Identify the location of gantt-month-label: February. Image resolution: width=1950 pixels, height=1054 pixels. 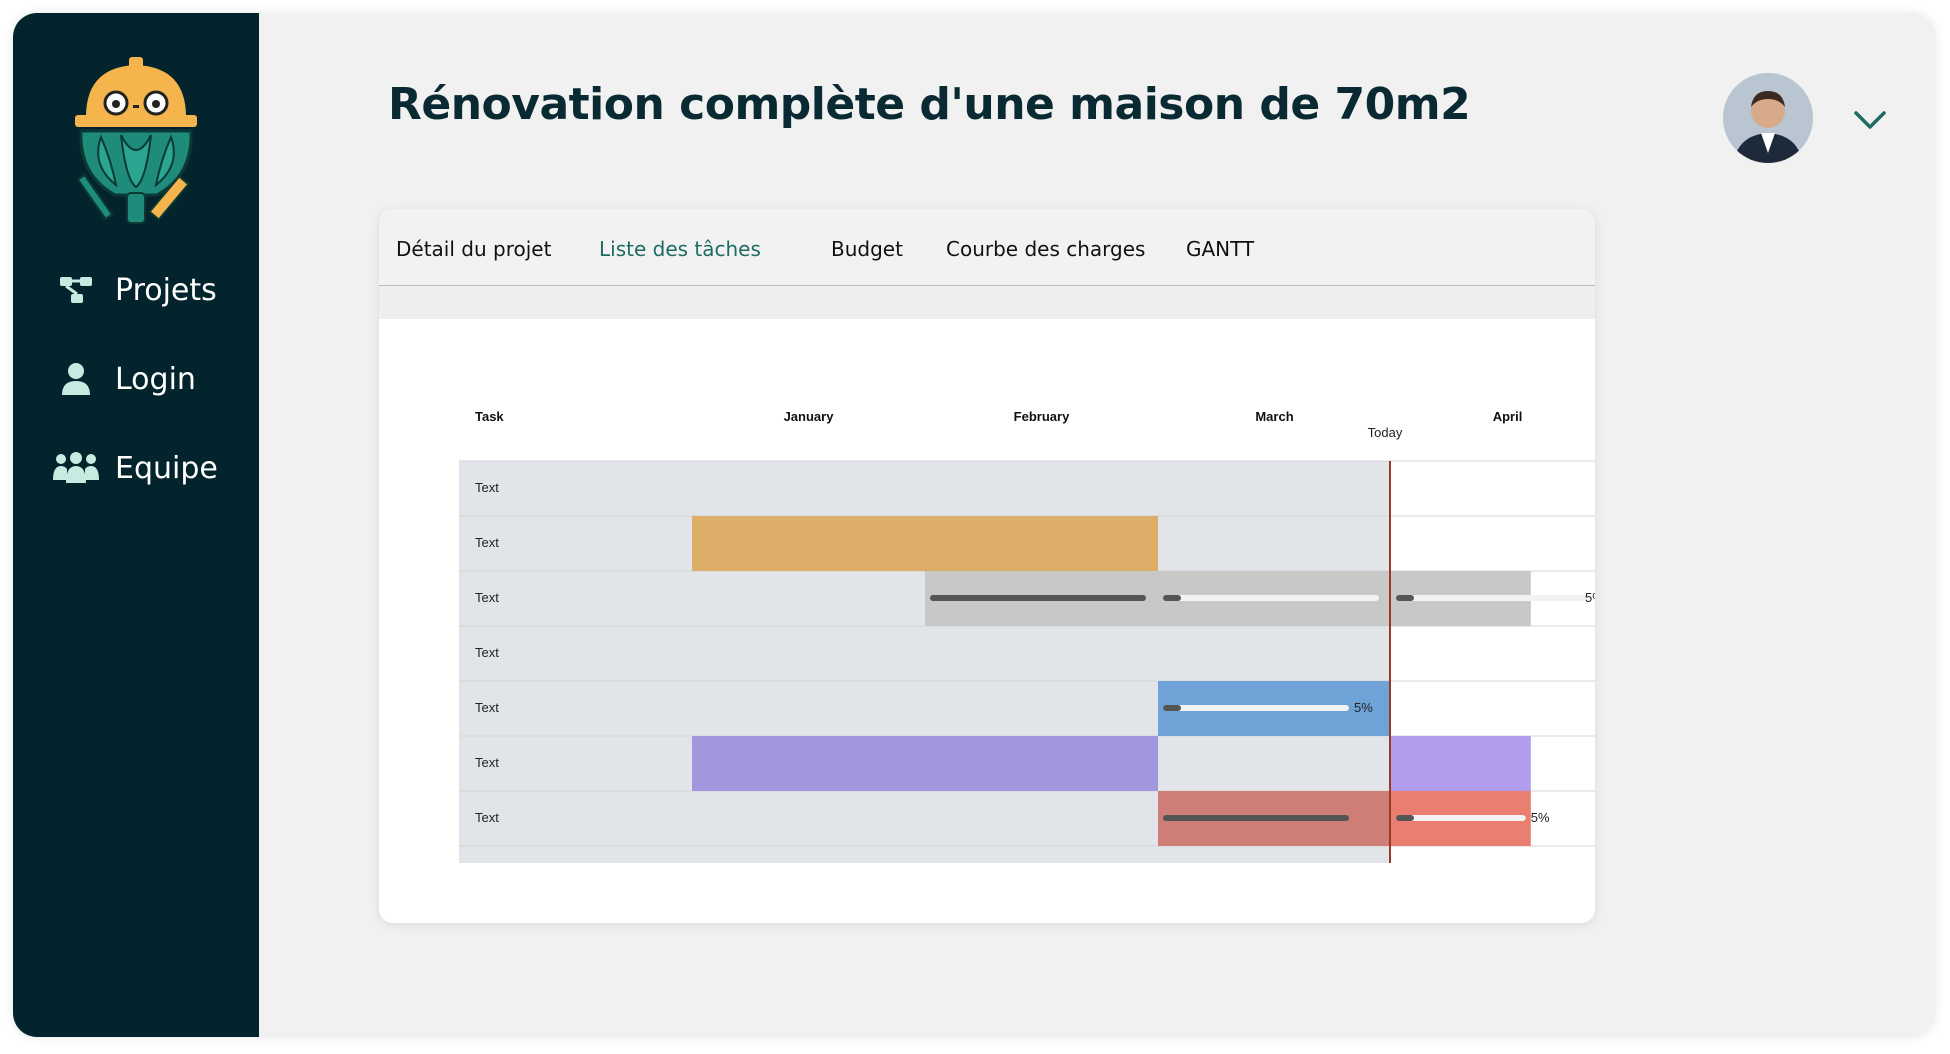
(1042, 416).